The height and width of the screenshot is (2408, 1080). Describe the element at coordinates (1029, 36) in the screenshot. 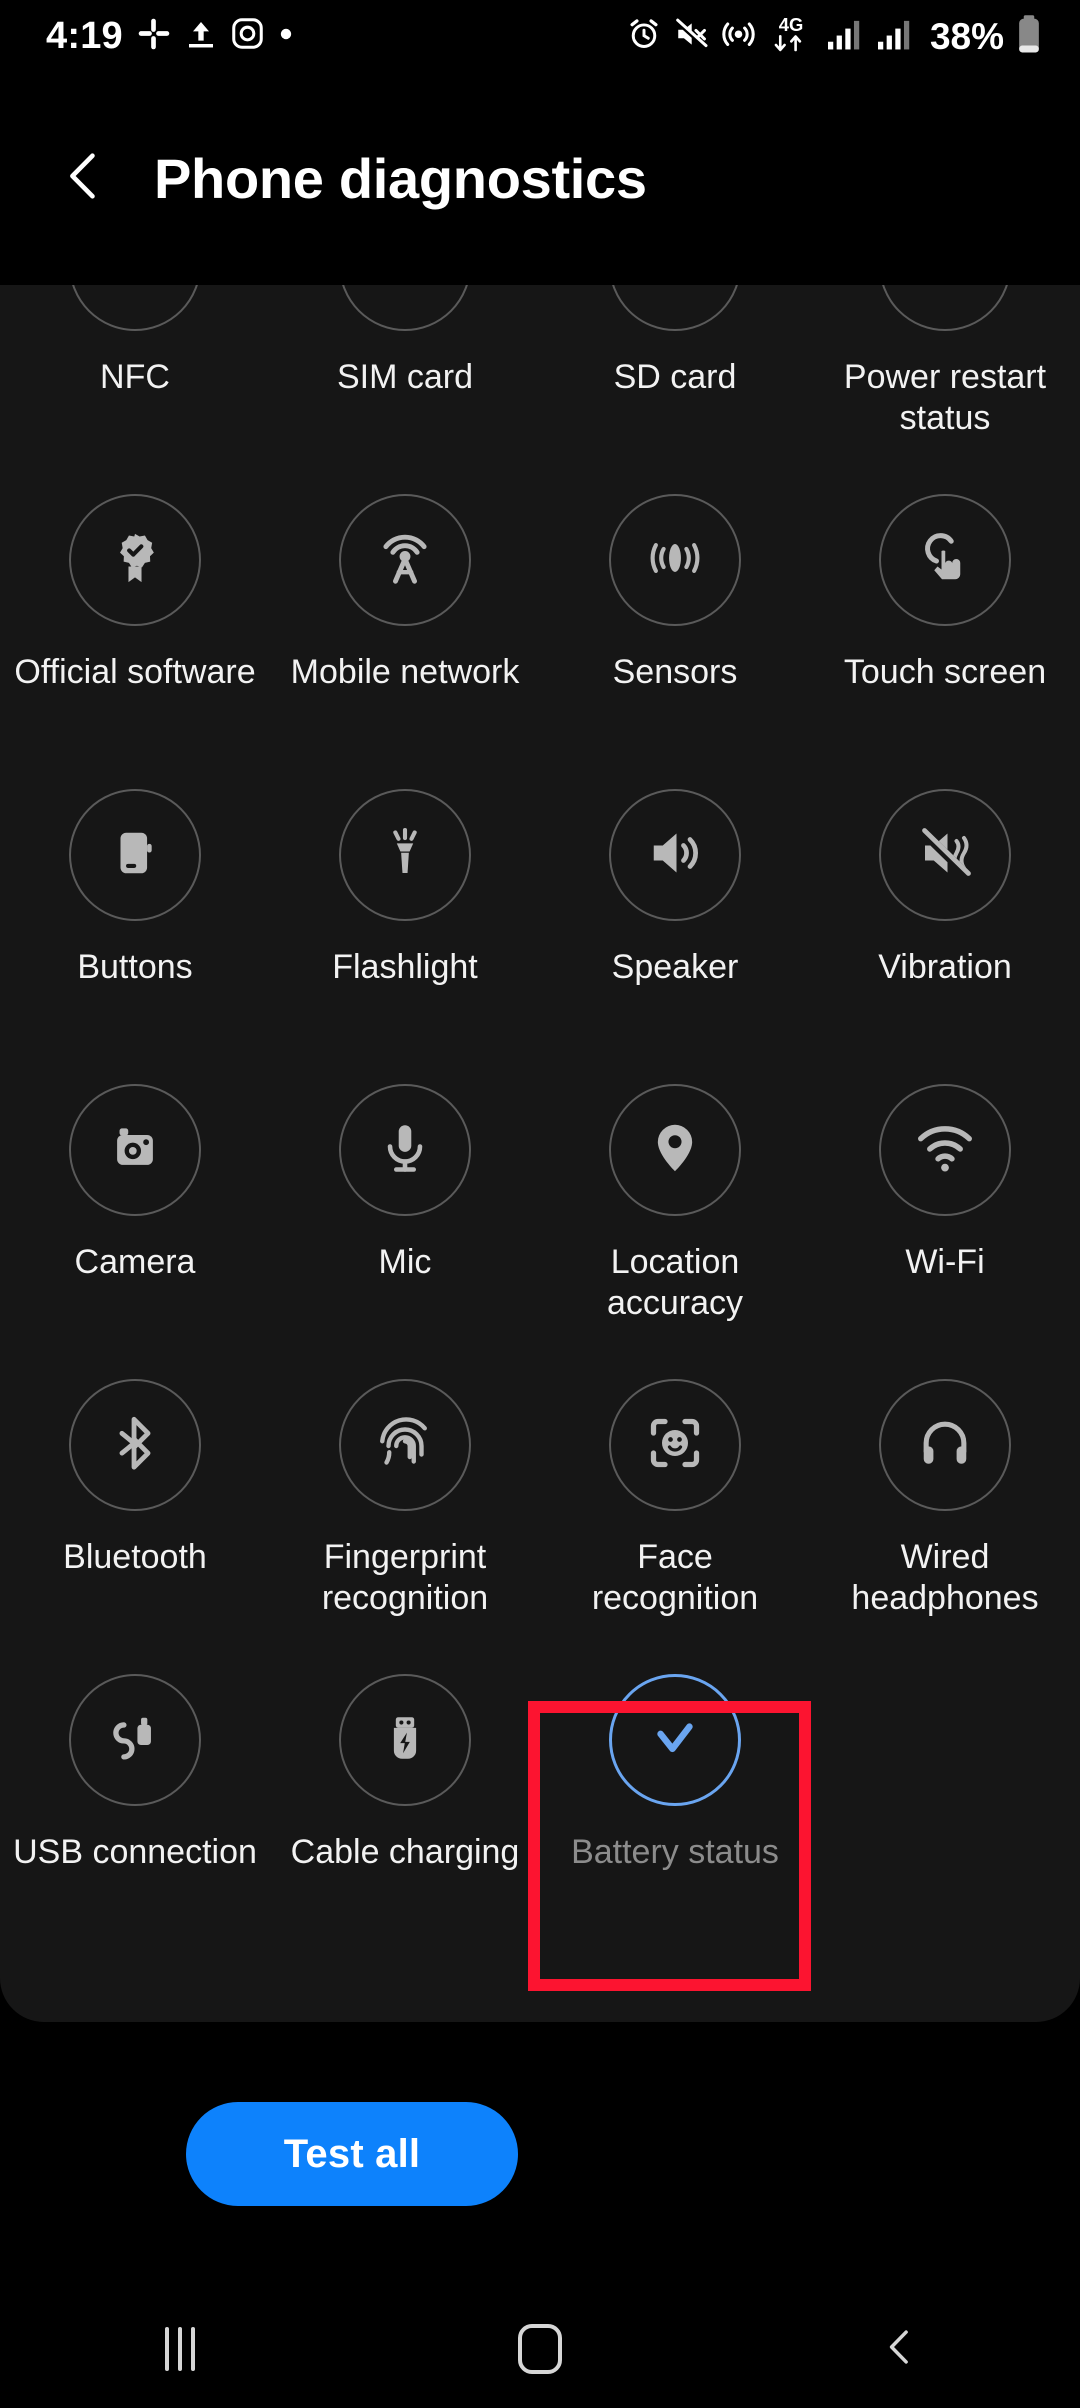

I see `battery-icon` at that location.